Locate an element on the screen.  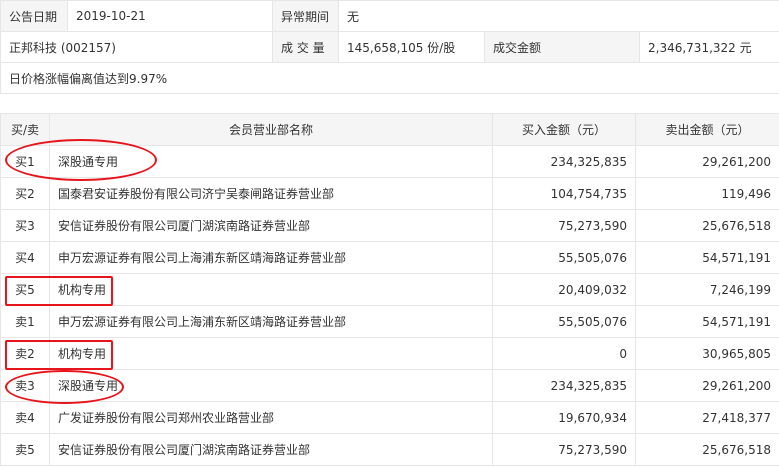
row-name: 国泰君安证券股份有限公司济宁吴泰闸路证券营业部 is located at coordinates (271, 193).